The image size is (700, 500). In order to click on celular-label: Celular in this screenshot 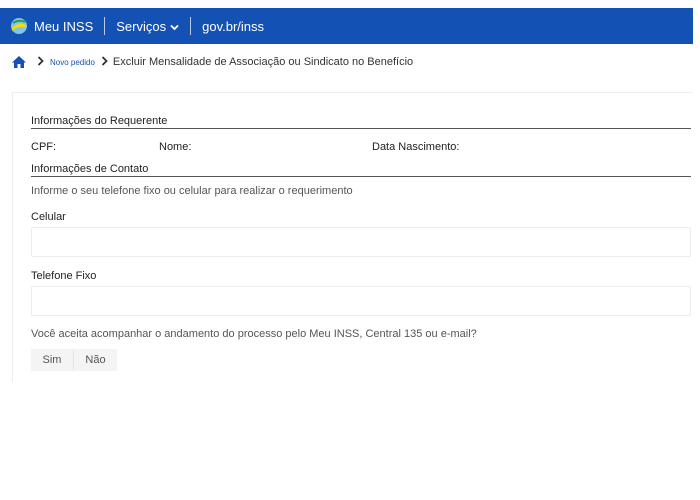, I will do `click(48, 217)`.